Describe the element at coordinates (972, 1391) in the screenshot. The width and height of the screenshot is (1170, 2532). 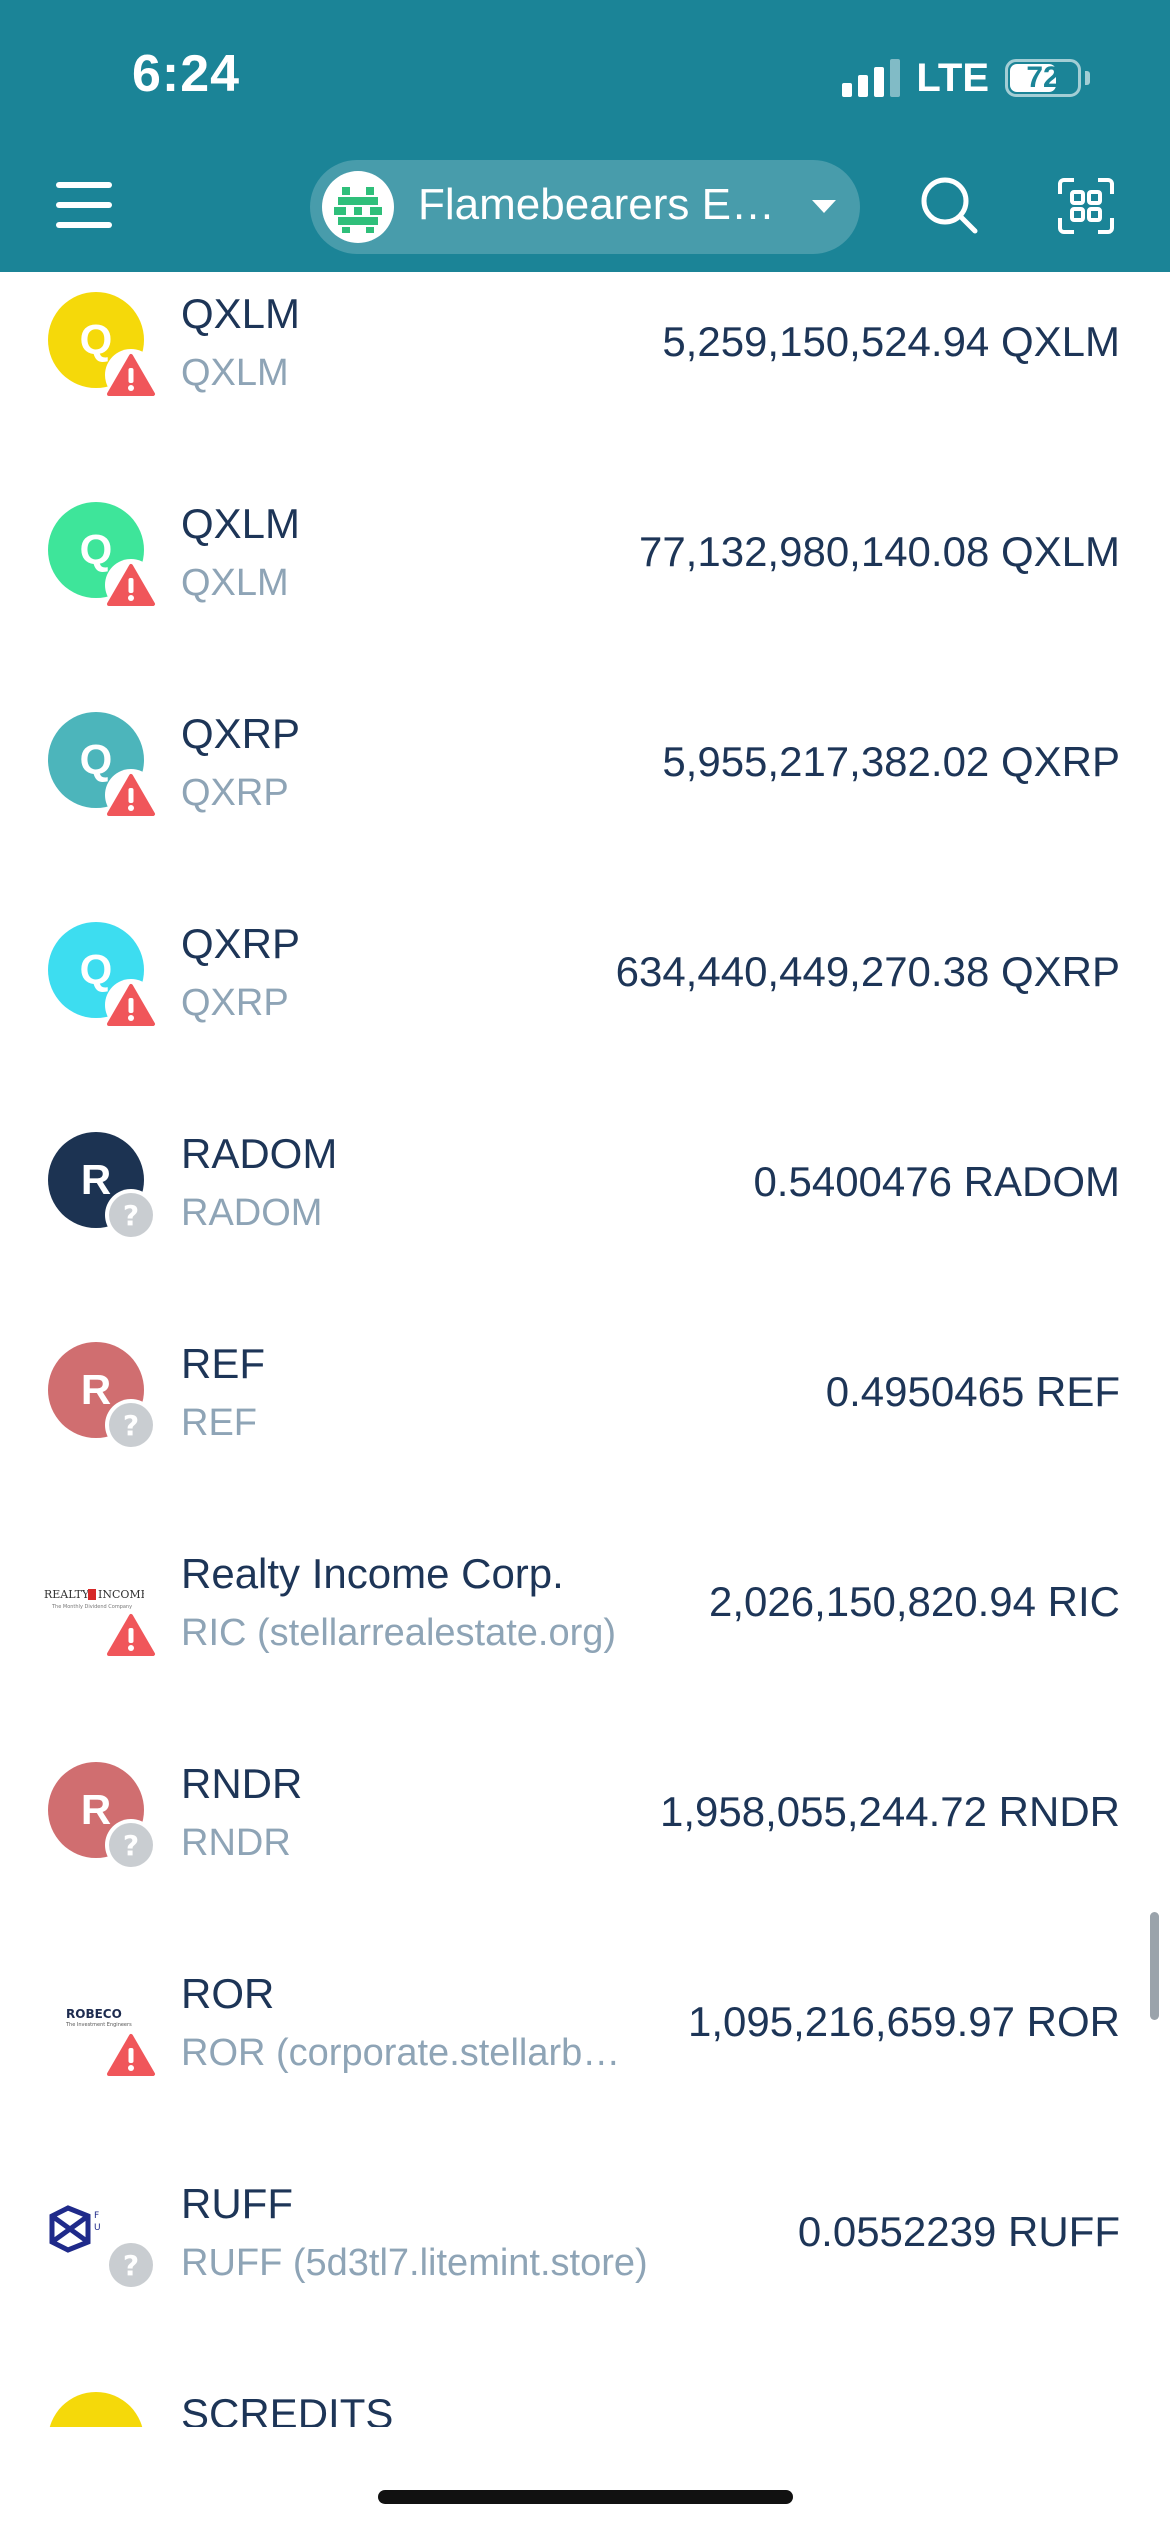
I see `asset-balance: 0.4950465 REF` at that location.